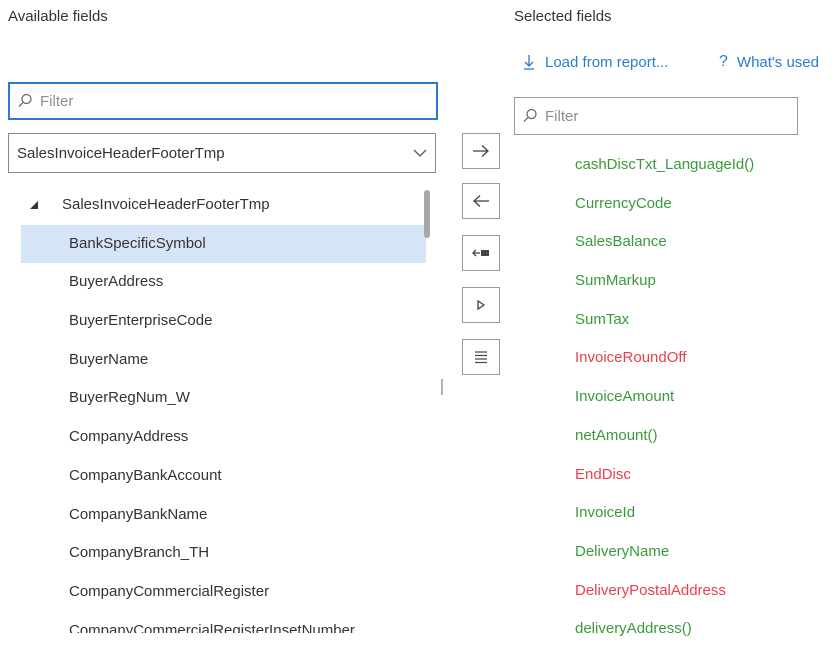  What do you see at coordinates (706, 591) in the screenshot?
I see `selected-field-item: DeliveryPostalAddress` at bounding box center [706, 591].